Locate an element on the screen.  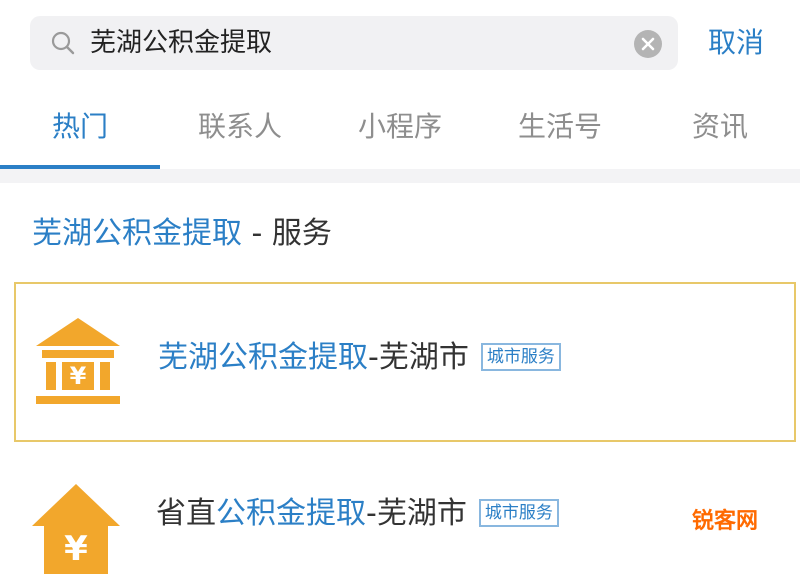
section-keyword: 芜湖公积金提取 is located at coordinates (137, 233).